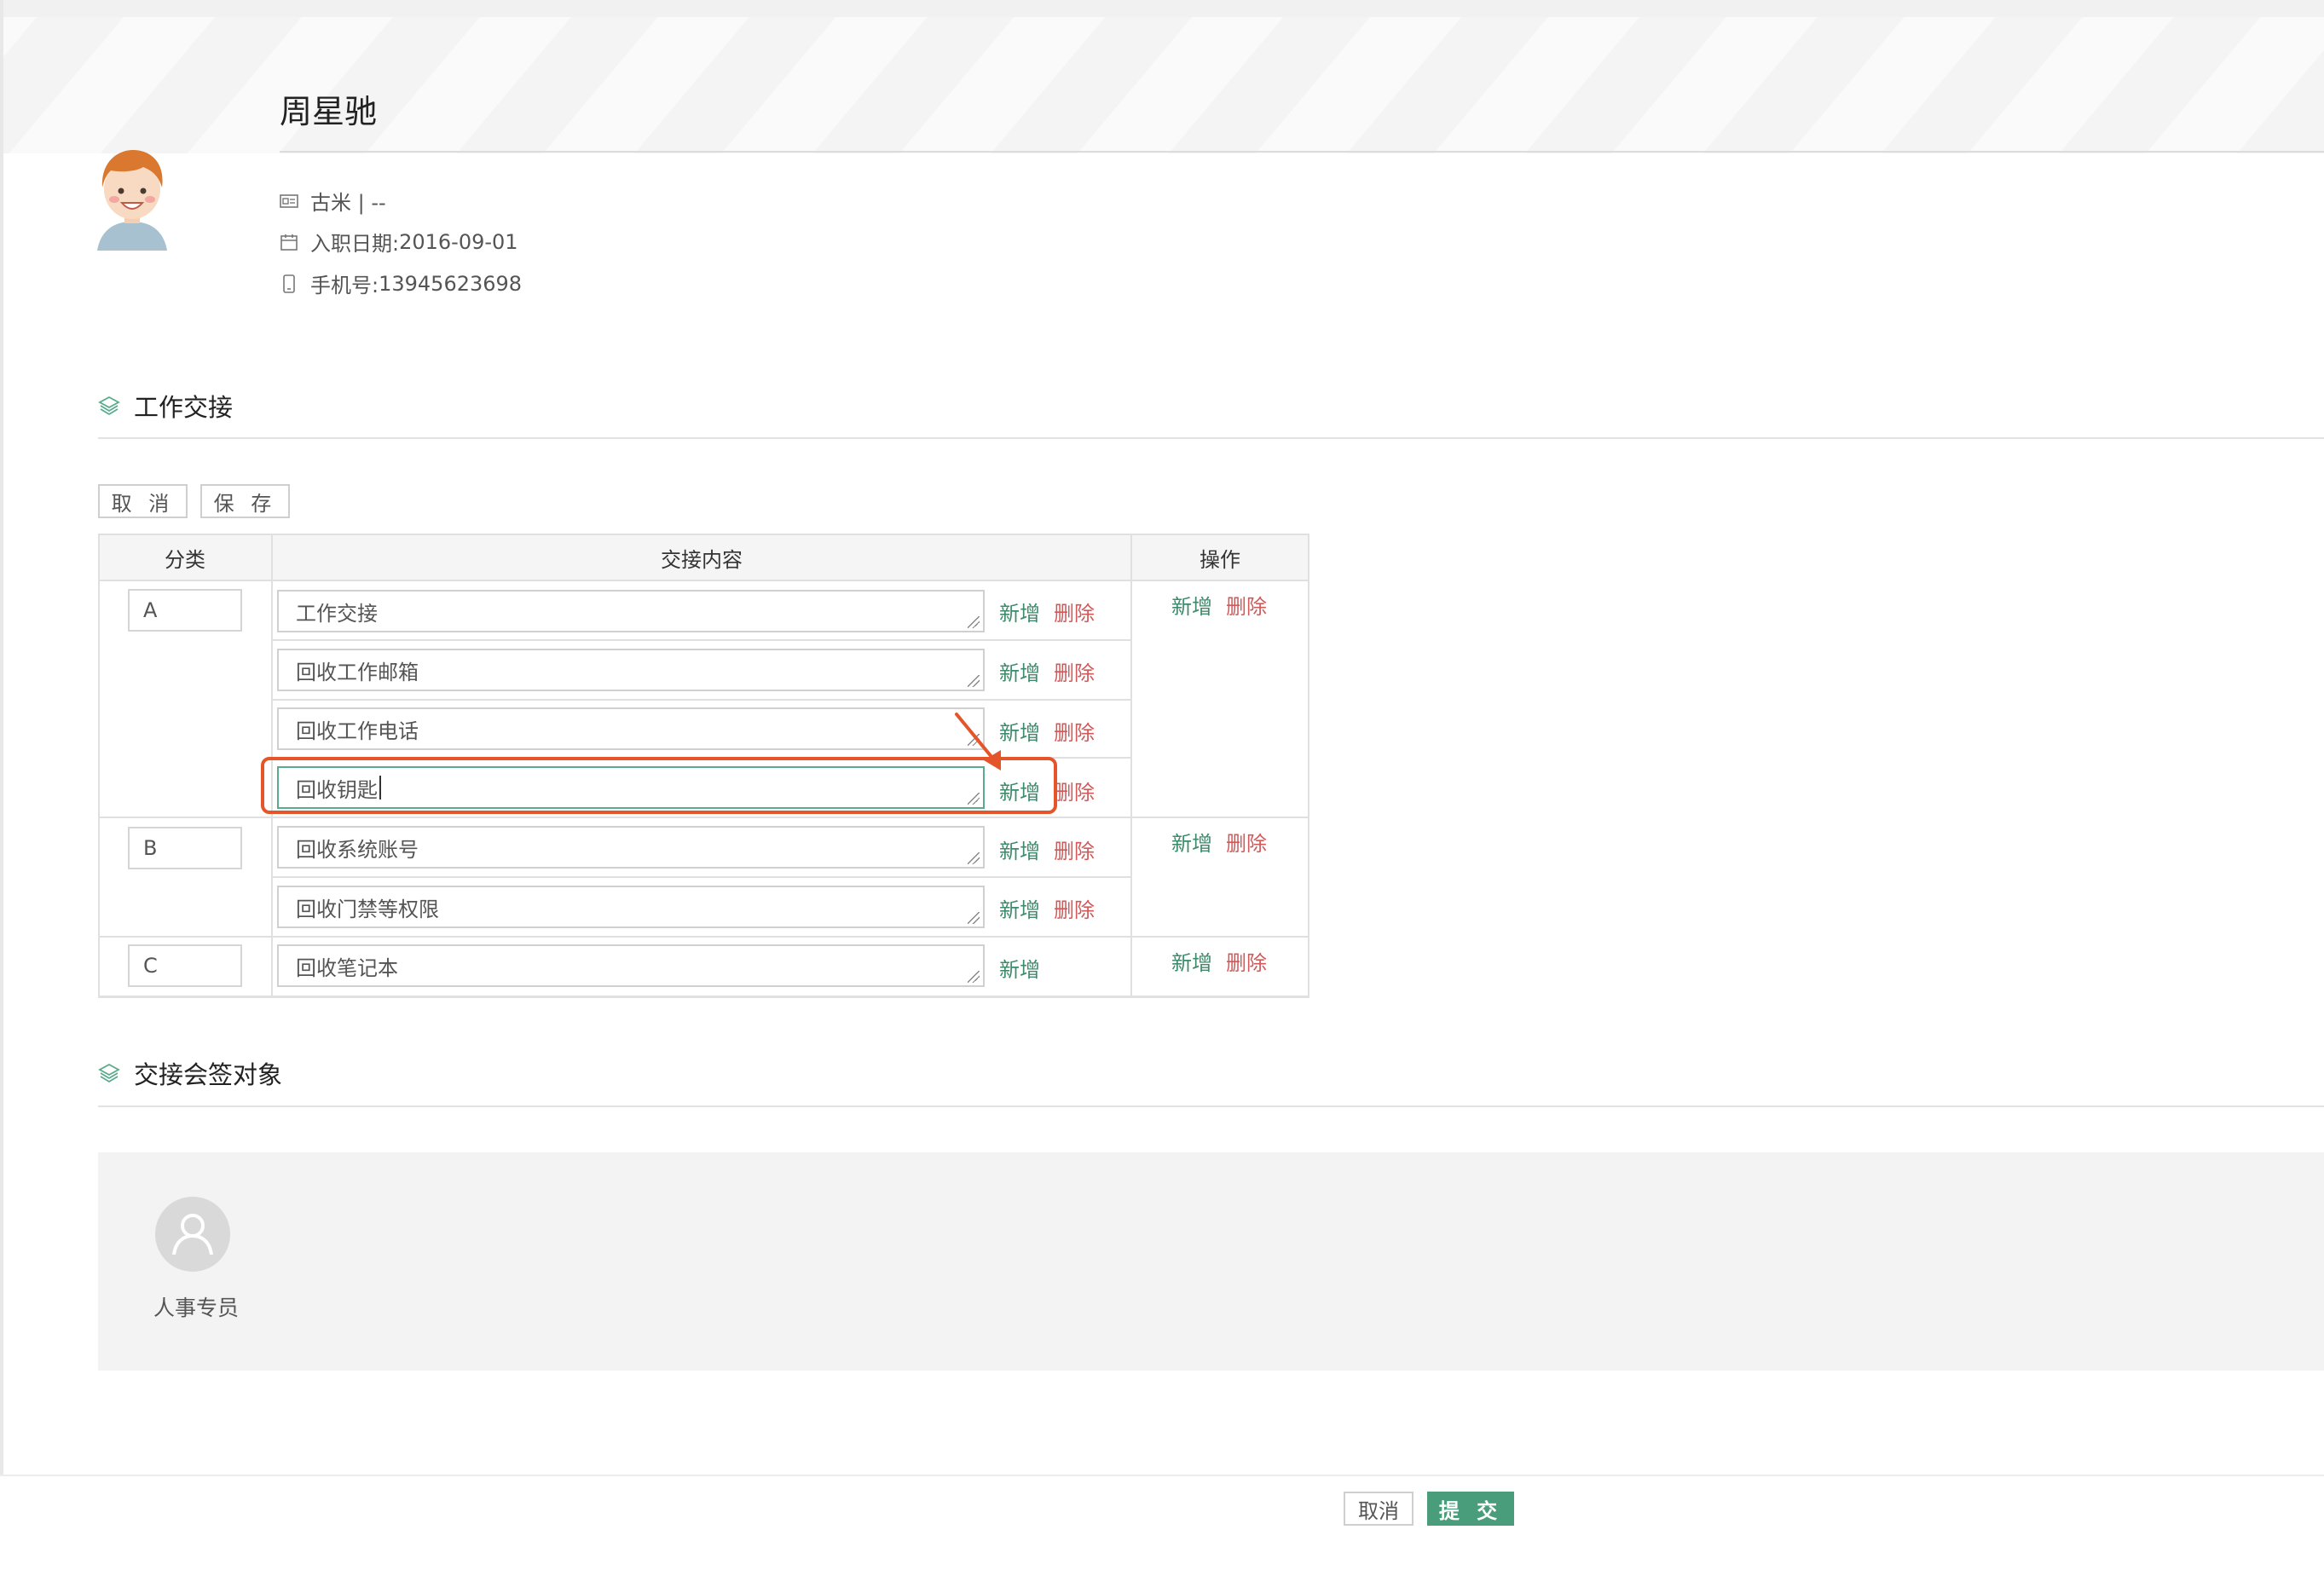 The image size is (2324, 1570). Describe the element at coordinates (704, 580) in the screenshot. I see `table-header-rule` at that location.